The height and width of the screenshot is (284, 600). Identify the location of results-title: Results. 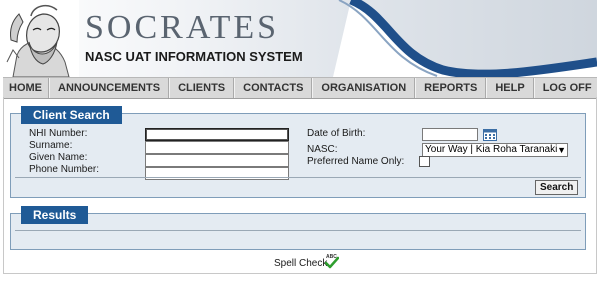
(55, 215).